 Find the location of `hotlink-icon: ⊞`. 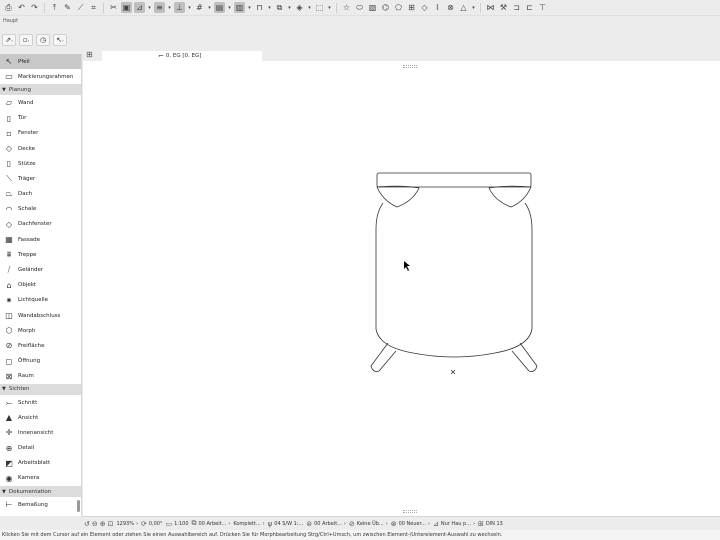

hotlink-icon: ⊞ is located at coordinates (411, 7).